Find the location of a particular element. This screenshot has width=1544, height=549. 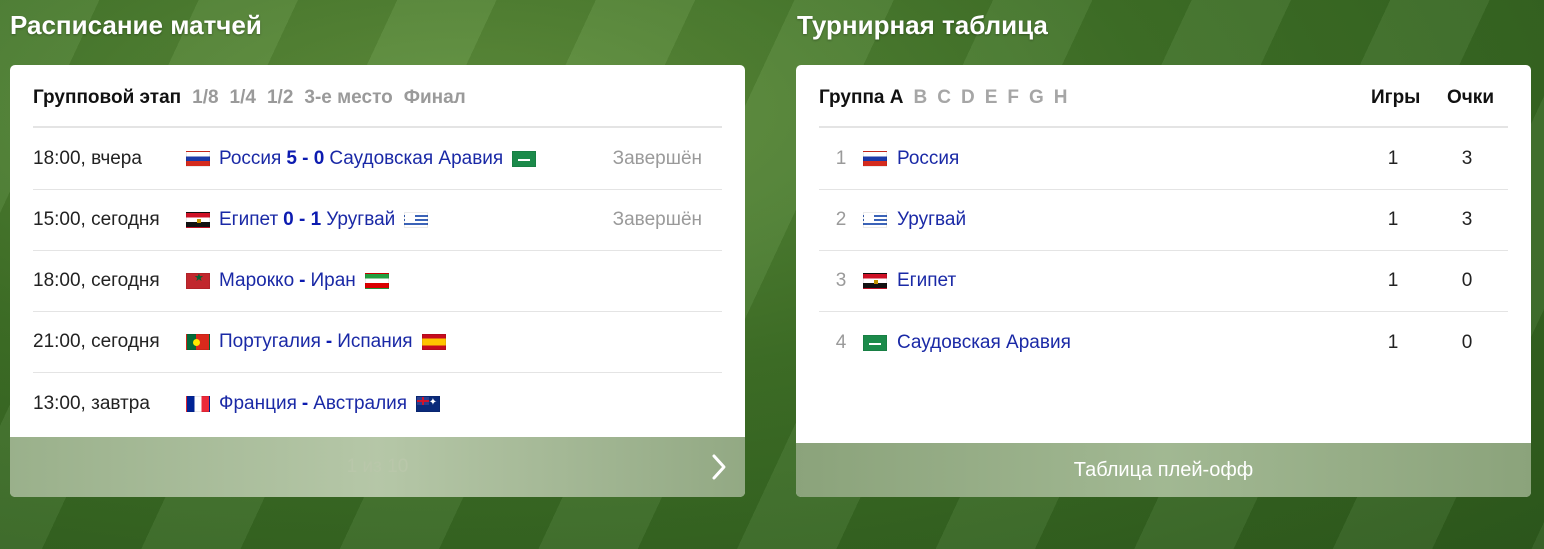

team-link: Россия is located at coordinates (928, 159).